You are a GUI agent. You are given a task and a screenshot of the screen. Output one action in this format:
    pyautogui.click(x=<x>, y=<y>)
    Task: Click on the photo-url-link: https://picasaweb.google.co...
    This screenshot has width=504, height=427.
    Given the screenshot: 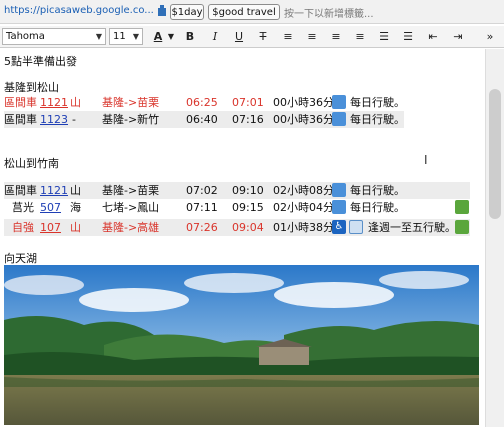 What is the action you would take?
    pyautogui.click(x=80, y=12)
    